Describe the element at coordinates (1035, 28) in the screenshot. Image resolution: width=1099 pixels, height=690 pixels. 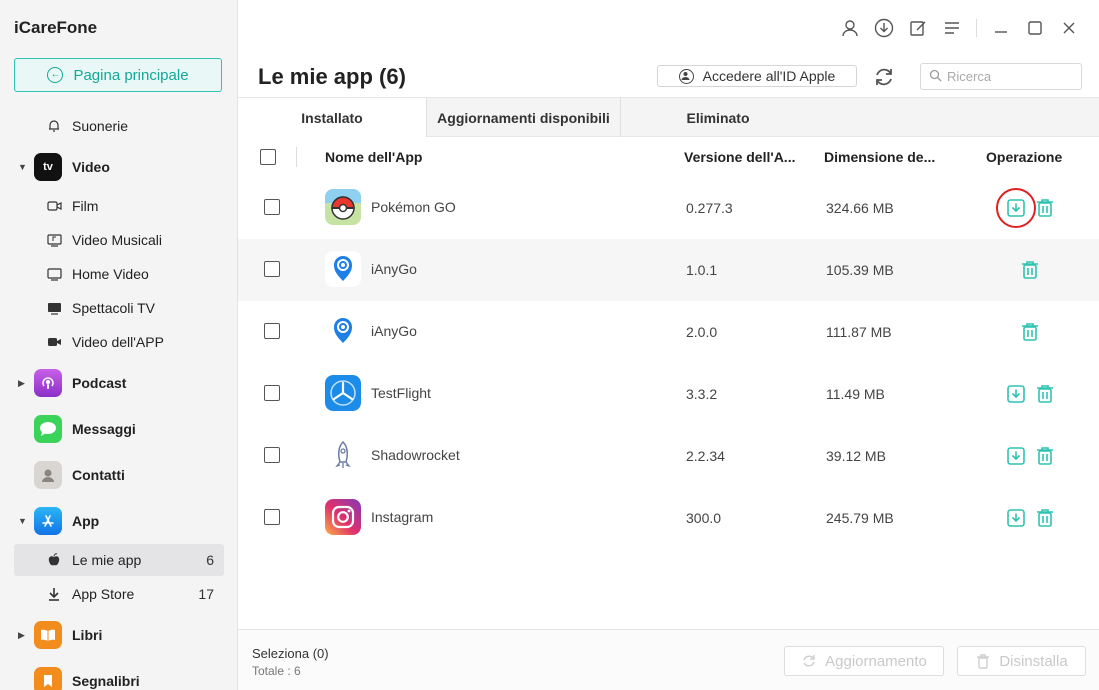
I see `maximize-icon` at that location.